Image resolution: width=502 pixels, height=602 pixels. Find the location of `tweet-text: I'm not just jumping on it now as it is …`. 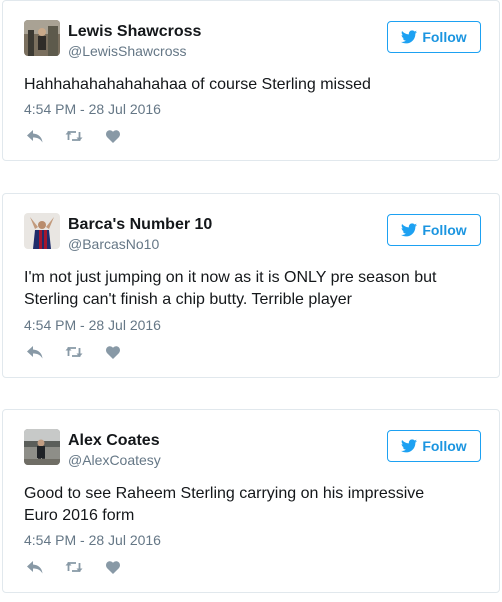

tweet-text: I'm not just jumping on it now as it is … is located at coordinates (230, 288).